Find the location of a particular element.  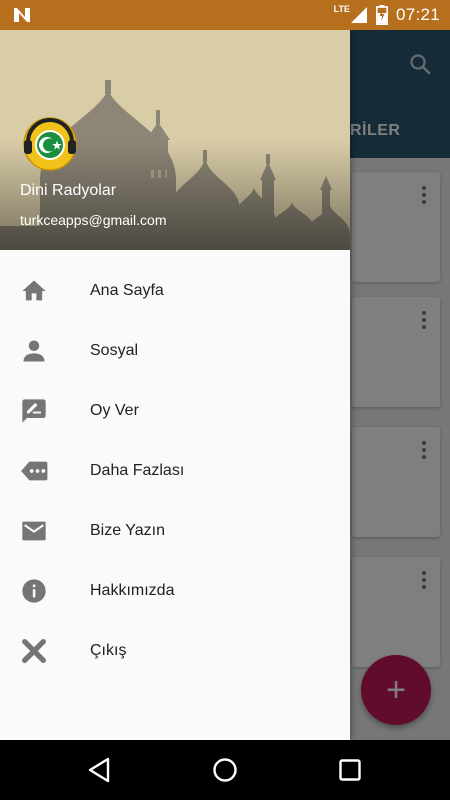

rate-review-icon is located at coordinates (34, 411).